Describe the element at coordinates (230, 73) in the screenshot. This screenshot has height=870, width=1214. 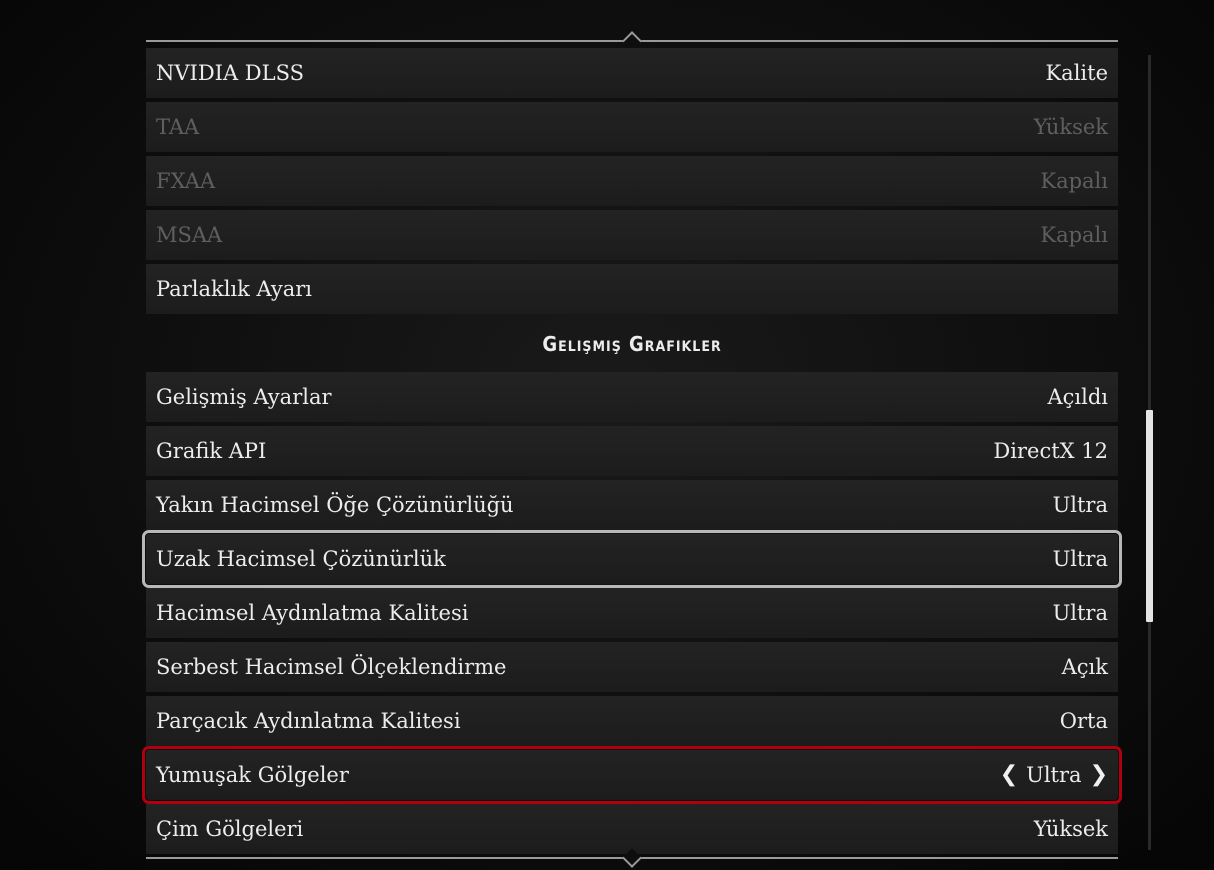
I see `setting-label: NVIDIA DLSS` at that location.